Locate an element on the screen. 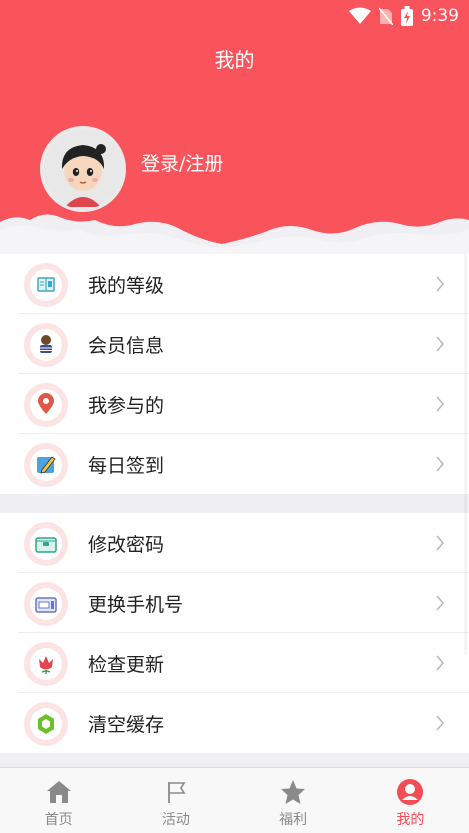 This screenshot has height=833, width=469. status-time: 9:39 is located at coordinates (439, 16).